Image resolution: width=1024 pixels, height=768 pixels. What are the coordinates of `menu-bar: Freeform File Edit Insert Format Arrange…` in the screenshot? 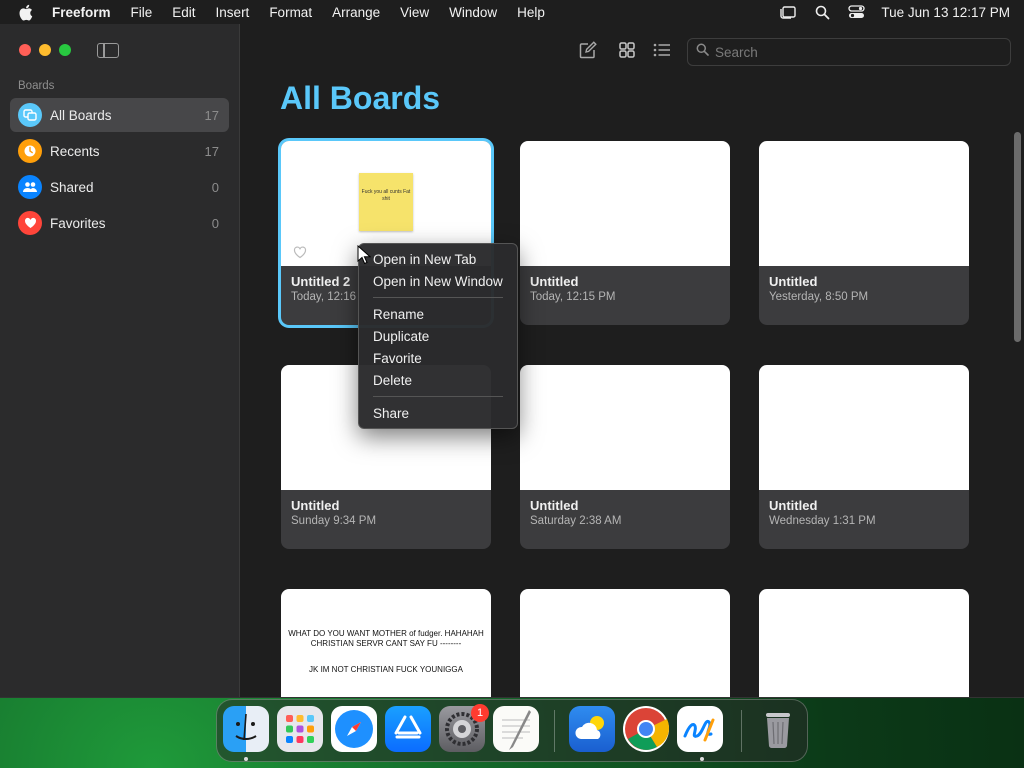 It's located at (512, 12).